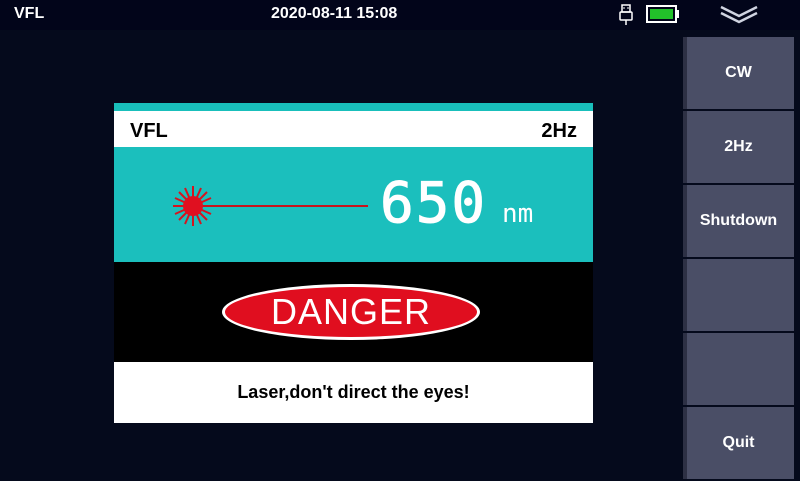 The height and width of the screenshot is (481, 800). What do you see at coordinates (518, 214) in the screenshot?
I see `wavelength-unit: nm` at bounding box center [518, 214].